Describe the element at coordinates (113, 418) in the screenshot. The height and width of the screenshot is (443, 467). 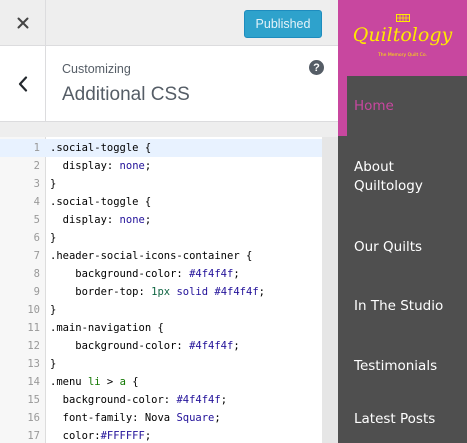
I see `code-token: font-family: Nova` at that location.